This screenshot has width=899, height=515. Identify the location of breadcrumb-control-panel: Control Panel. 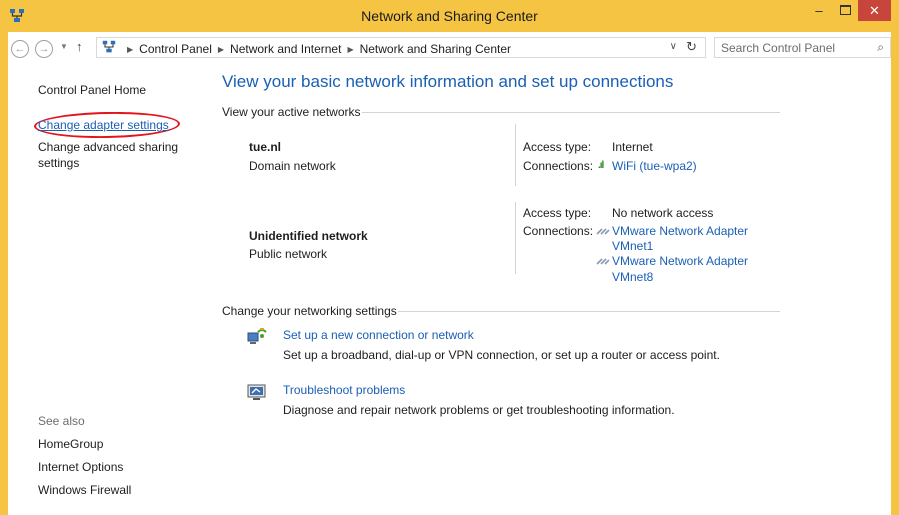
(175, 49).